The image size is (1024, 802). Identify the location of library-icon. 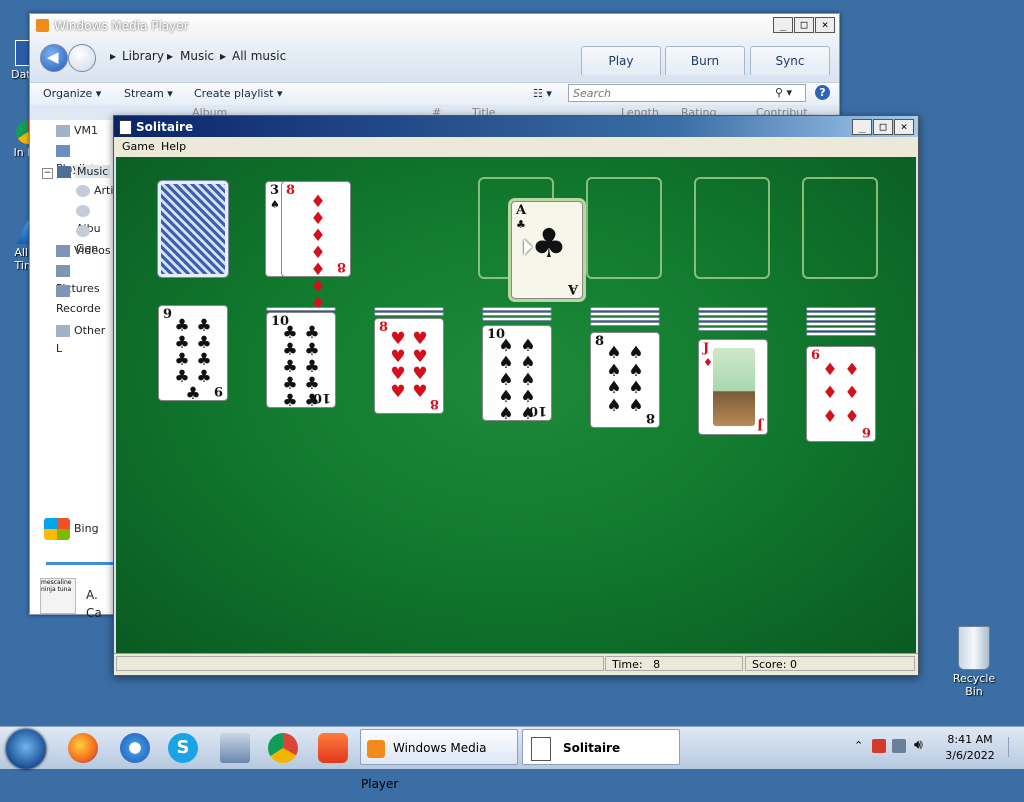
(63, 131).